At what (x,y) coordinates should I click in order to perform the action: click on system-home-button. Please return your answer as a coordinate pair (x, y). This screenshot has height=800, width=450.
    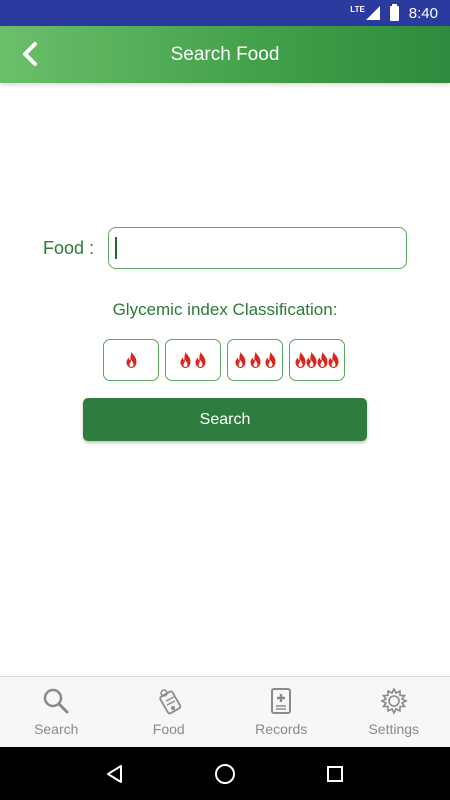
    Looking at the image, I should click on (225, 774).